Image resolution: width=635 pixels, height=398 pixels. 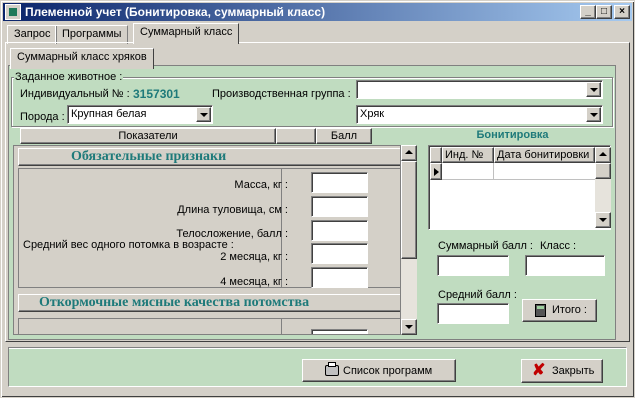 What do you see at coordinates (13, 12) in the screenshot?
I see `app-icon` at bounding box center [13, 12].